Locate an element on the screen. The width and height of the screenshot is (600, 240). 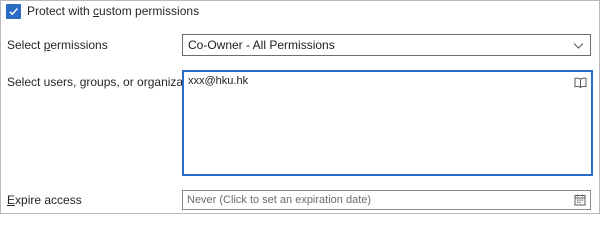
protect-checkbox is located at coordinates (13, 11).